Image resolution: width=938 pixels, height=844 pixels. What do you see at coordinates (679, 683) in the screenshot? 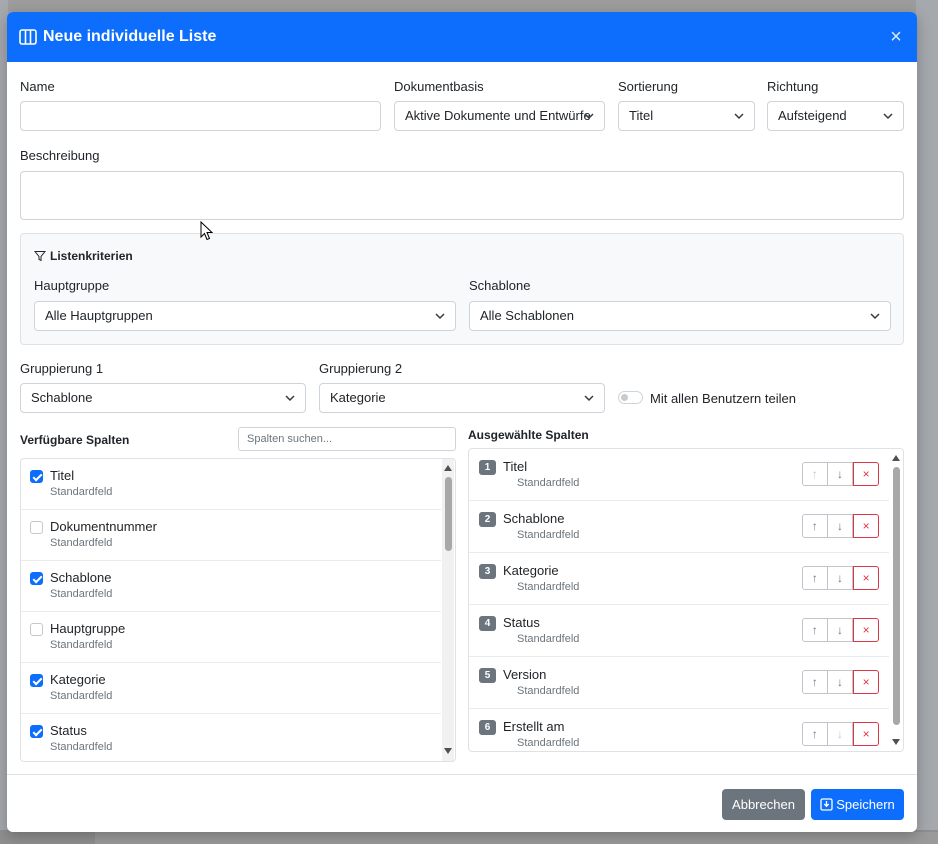
I see `selected-row: 5 Version Standardfeld ↑ ↓ ×` at bounding box center [679, 683].